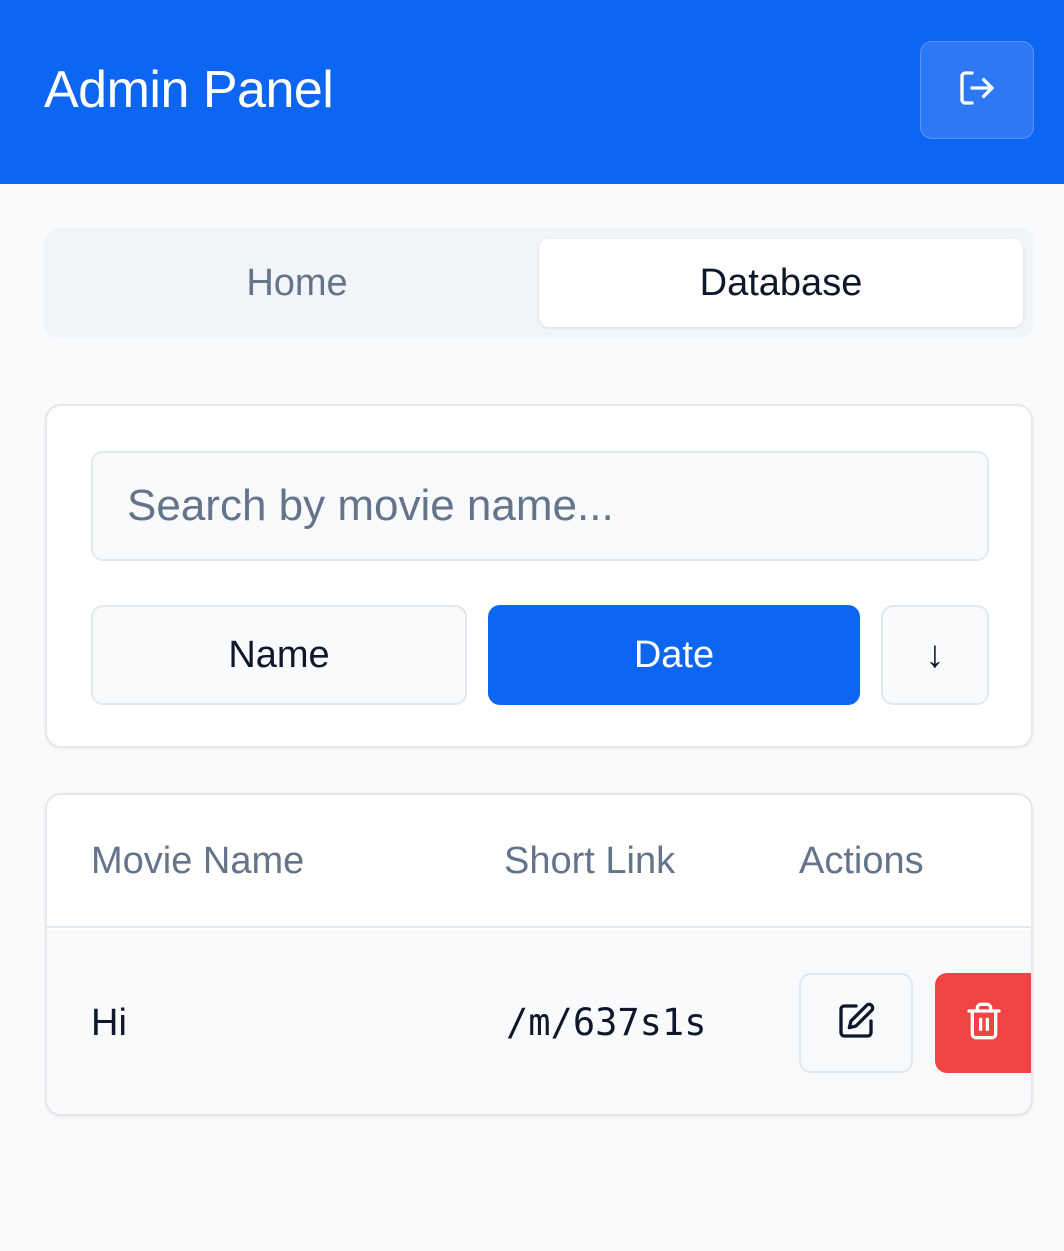  Describe the element at coordinates (189, 90) in the screenshot. I see `page-title: Admin Panel` at that location.